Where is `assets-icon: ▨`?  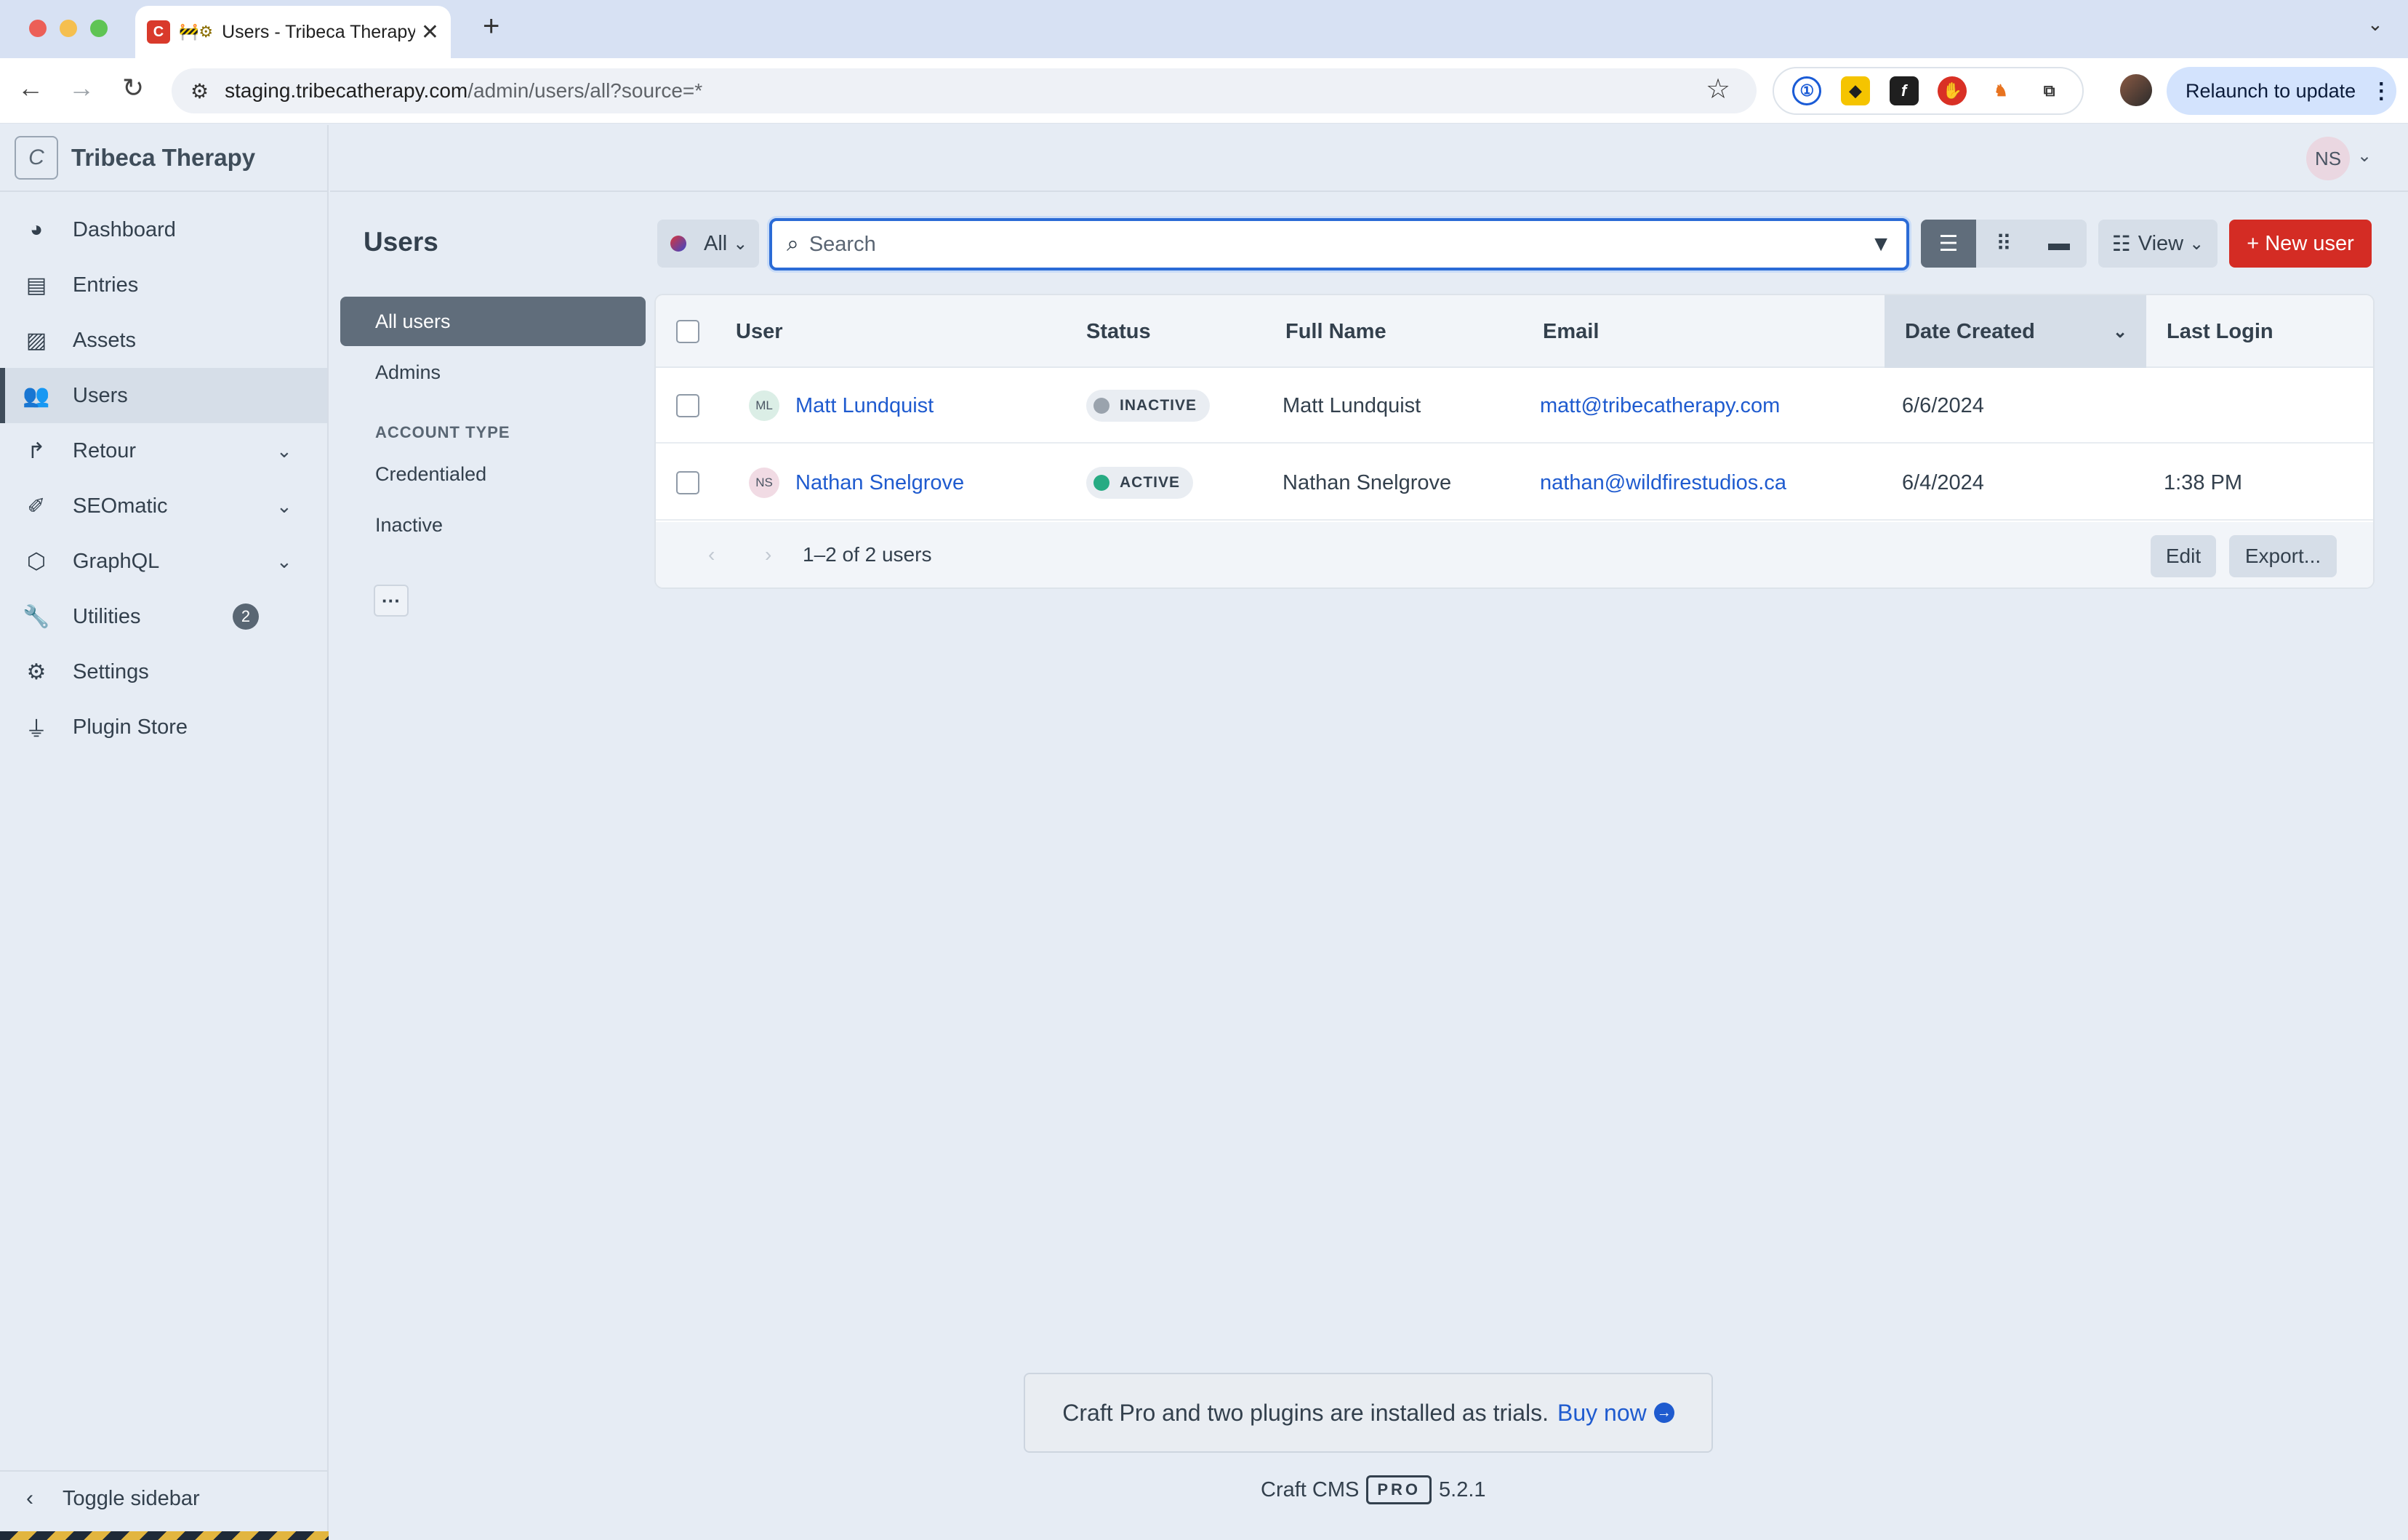
assets-icon: ▨ is located at coordinates (36, 340).